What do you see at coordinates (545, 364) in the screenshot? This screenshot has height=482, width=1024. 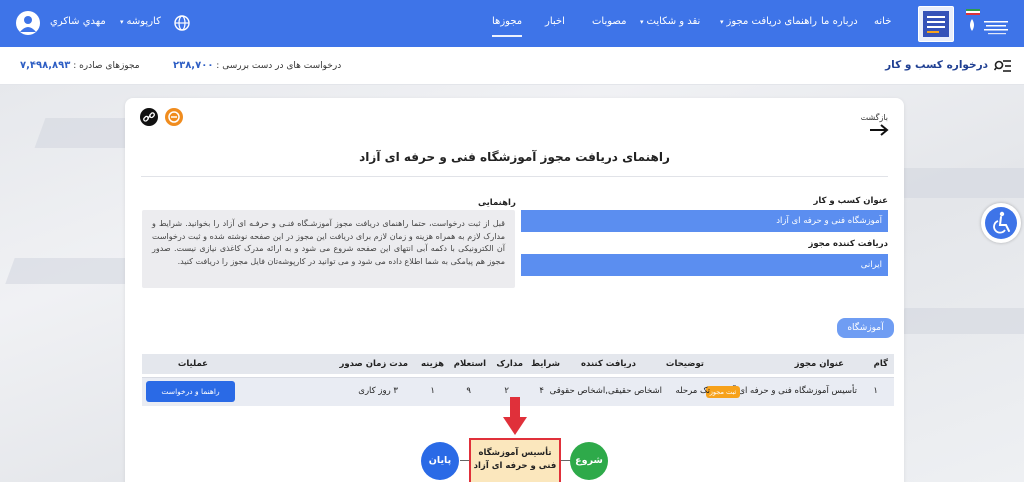 I see `th-conditions: شرایط` at bounding box center [545, 364].